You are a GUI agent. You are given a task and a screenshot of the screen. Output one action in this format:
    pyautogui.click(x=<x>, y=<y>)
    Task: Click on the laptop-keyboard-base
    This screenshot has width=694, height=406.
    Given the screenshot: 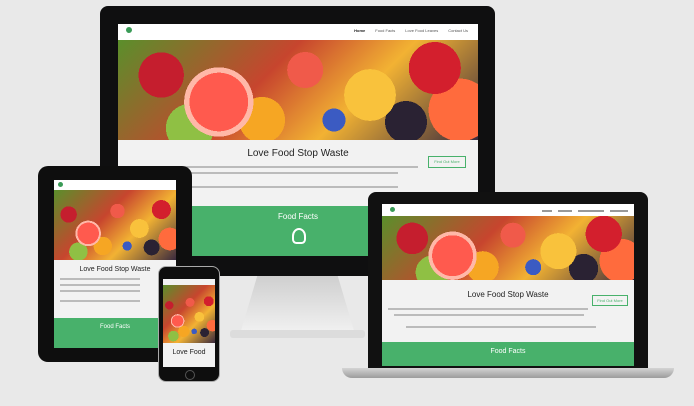 What is the action you would take?
    pyautogui.click(x=508, y=373)
    